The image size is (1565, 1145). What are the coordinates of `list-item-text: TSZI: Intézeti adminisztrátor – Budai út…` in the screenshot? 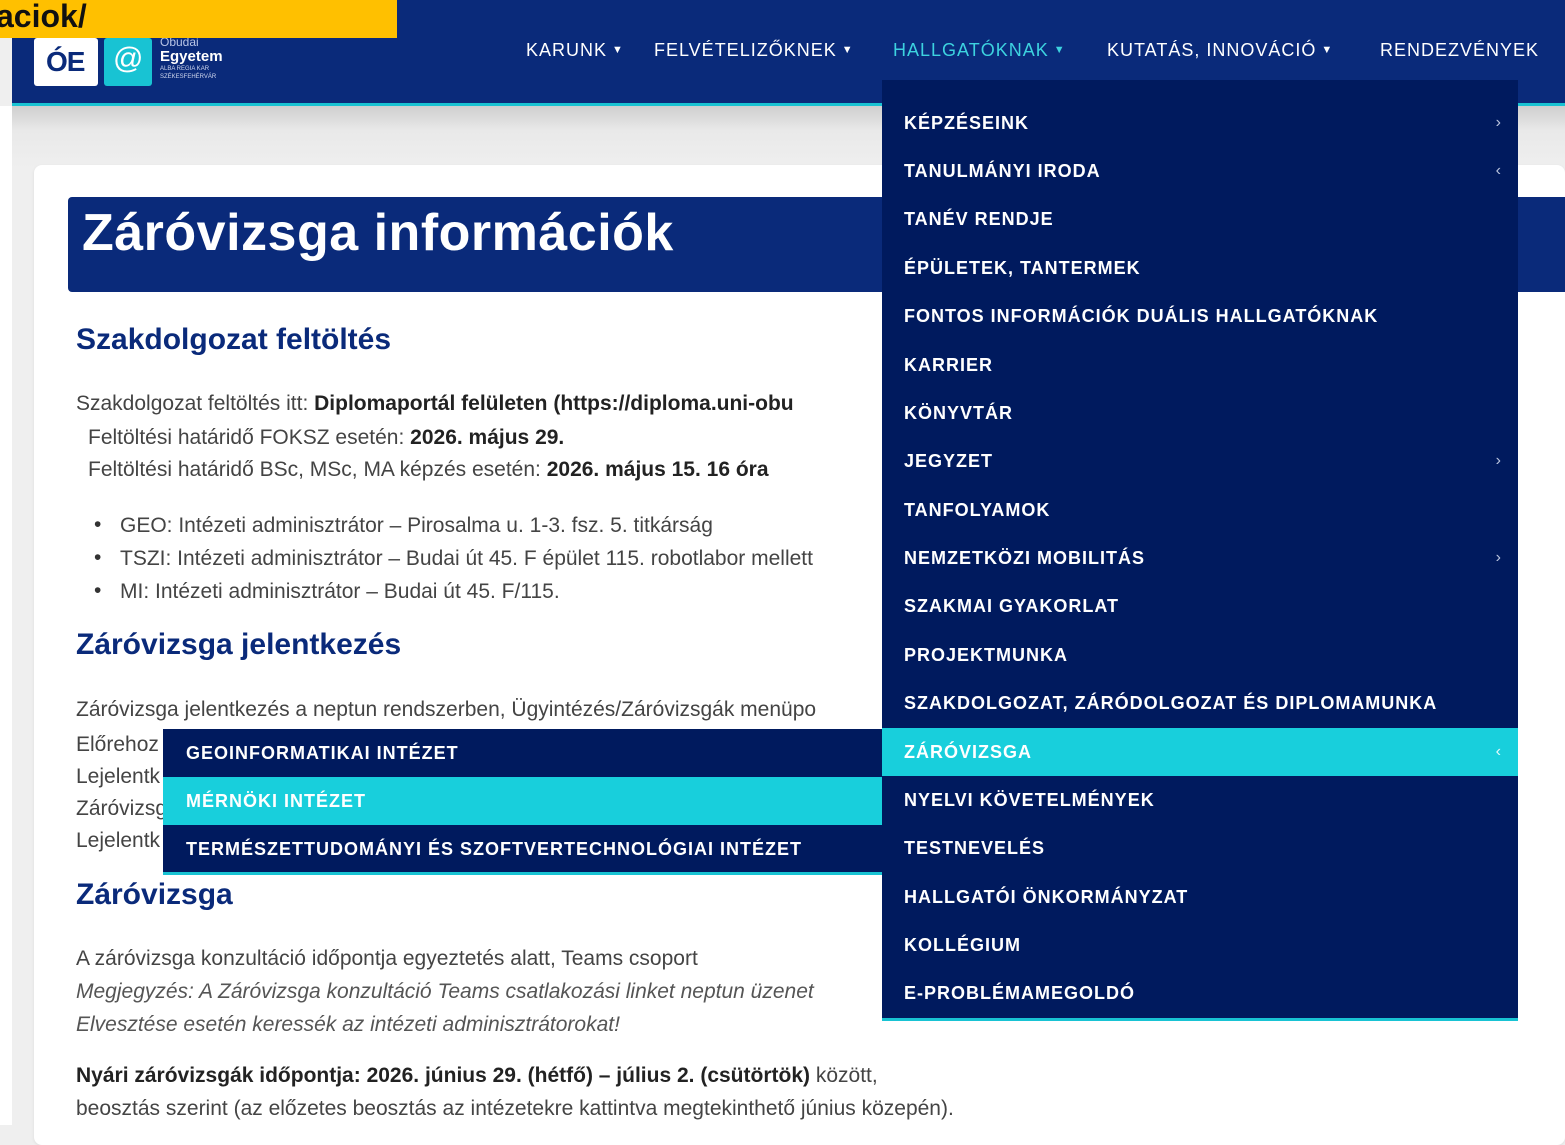 It's located at (466, 558).